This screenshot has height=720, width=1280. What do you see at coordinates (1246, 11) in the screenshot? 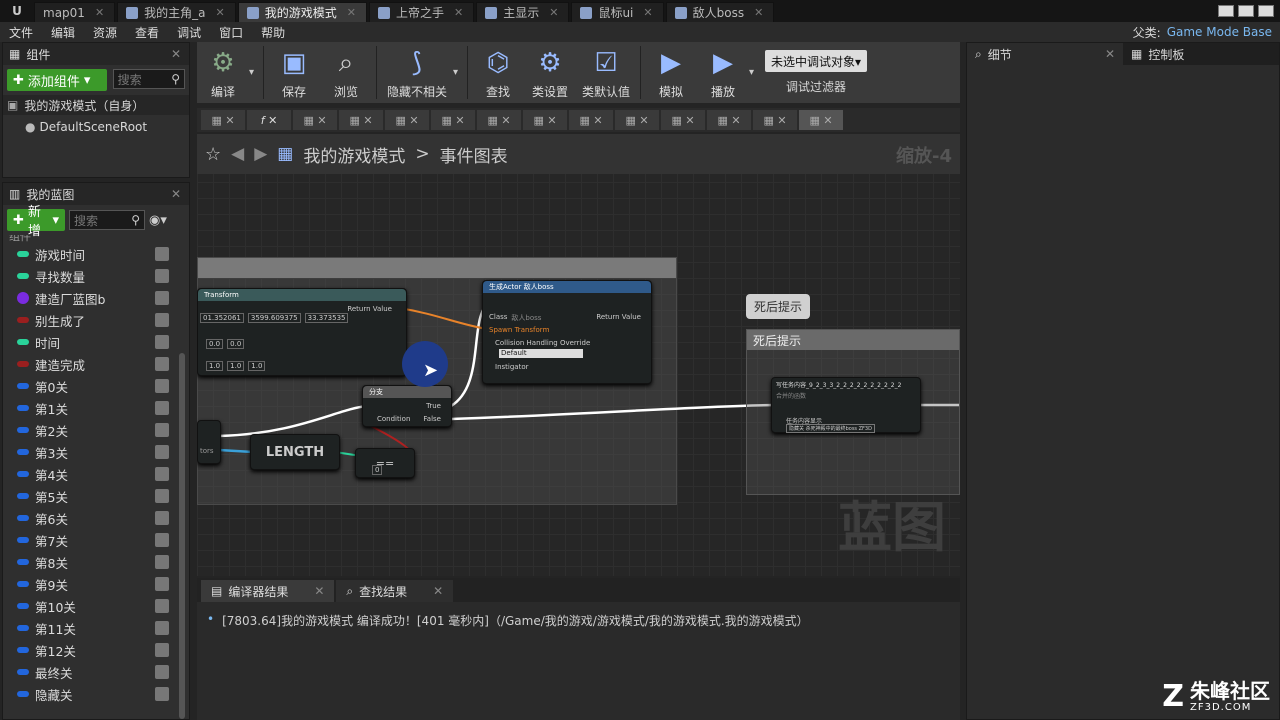
I see `maximize-icon` at bounding box center [1246, 11].